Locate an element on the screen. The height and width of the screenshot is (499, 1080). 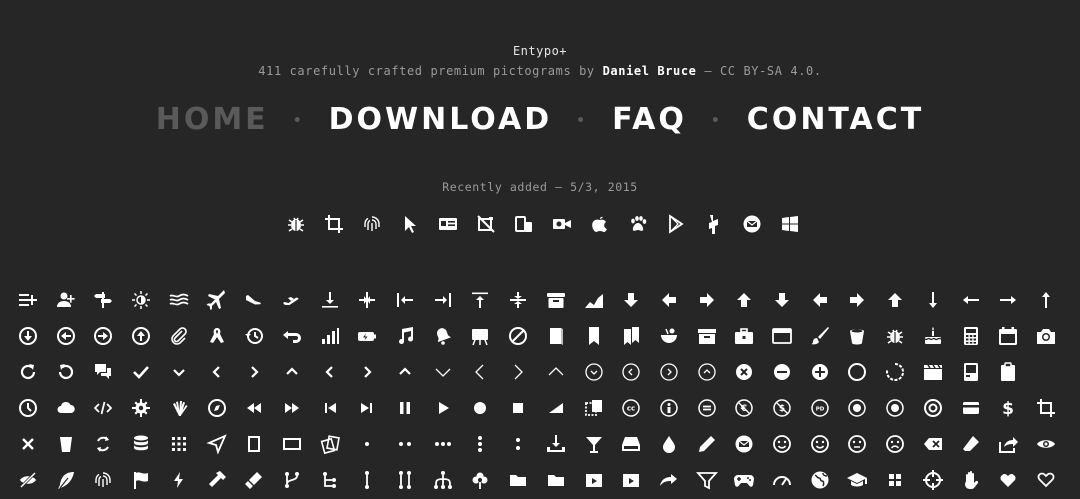
controller-jump-to-start-icon is located at coordinates (330, 408).